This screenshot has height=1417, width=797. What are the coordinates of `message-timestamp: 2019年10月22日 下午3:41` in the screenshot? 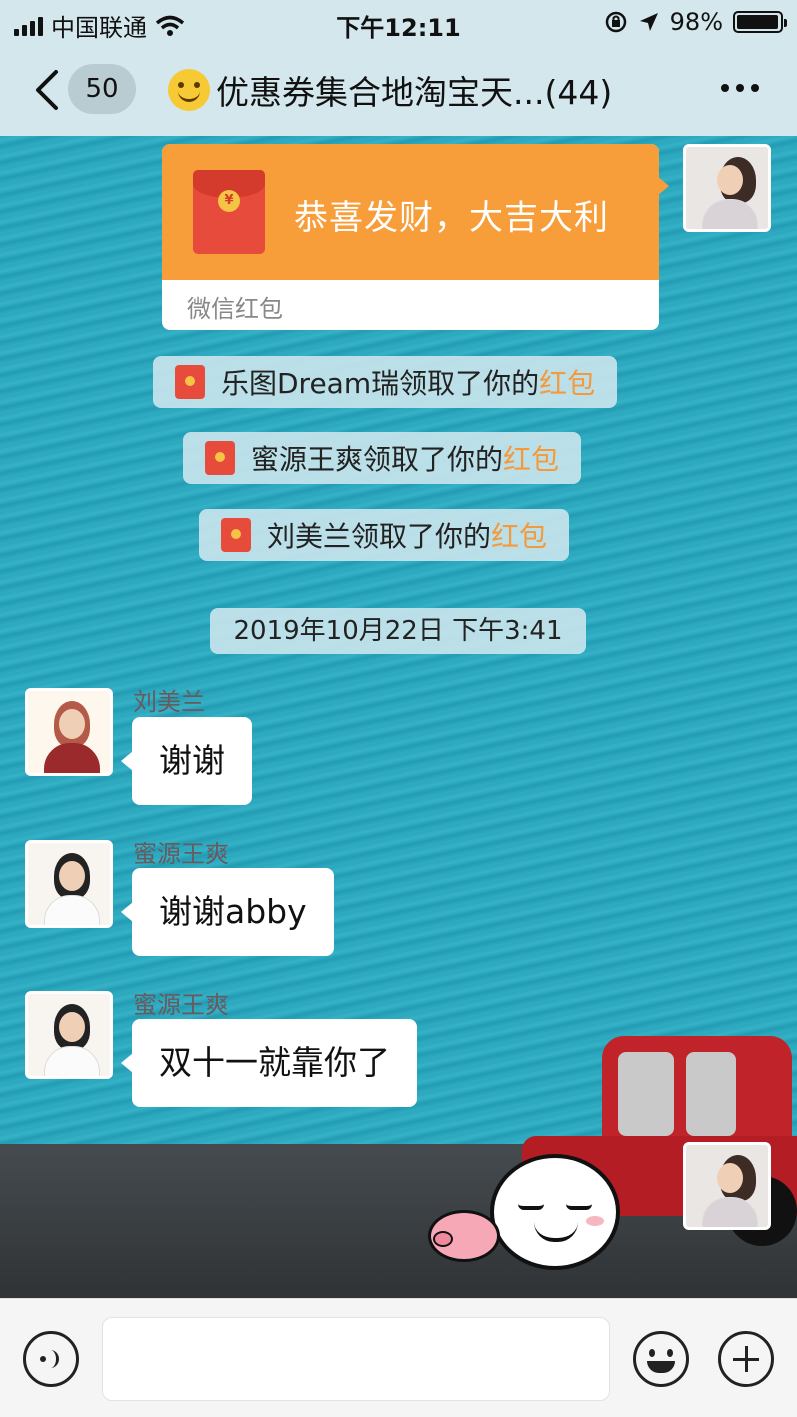 It's located at (398, 631).